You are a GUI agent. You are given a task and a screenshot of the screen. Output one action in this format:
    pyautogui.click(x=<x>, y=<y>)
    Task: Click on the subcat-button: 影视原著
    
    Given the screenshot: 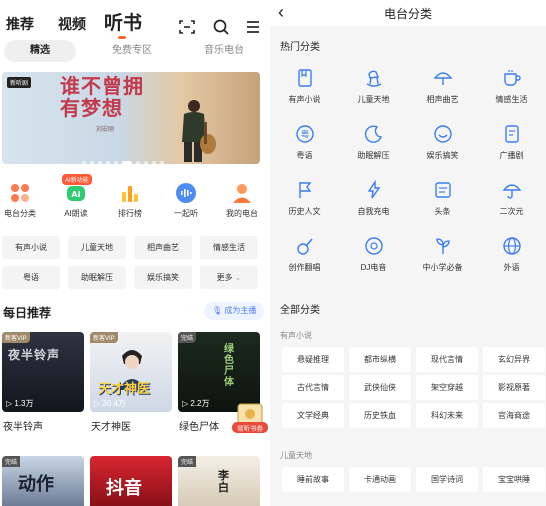 What is the action you would take?
    pyautogui.click(x=514, y=387)
    